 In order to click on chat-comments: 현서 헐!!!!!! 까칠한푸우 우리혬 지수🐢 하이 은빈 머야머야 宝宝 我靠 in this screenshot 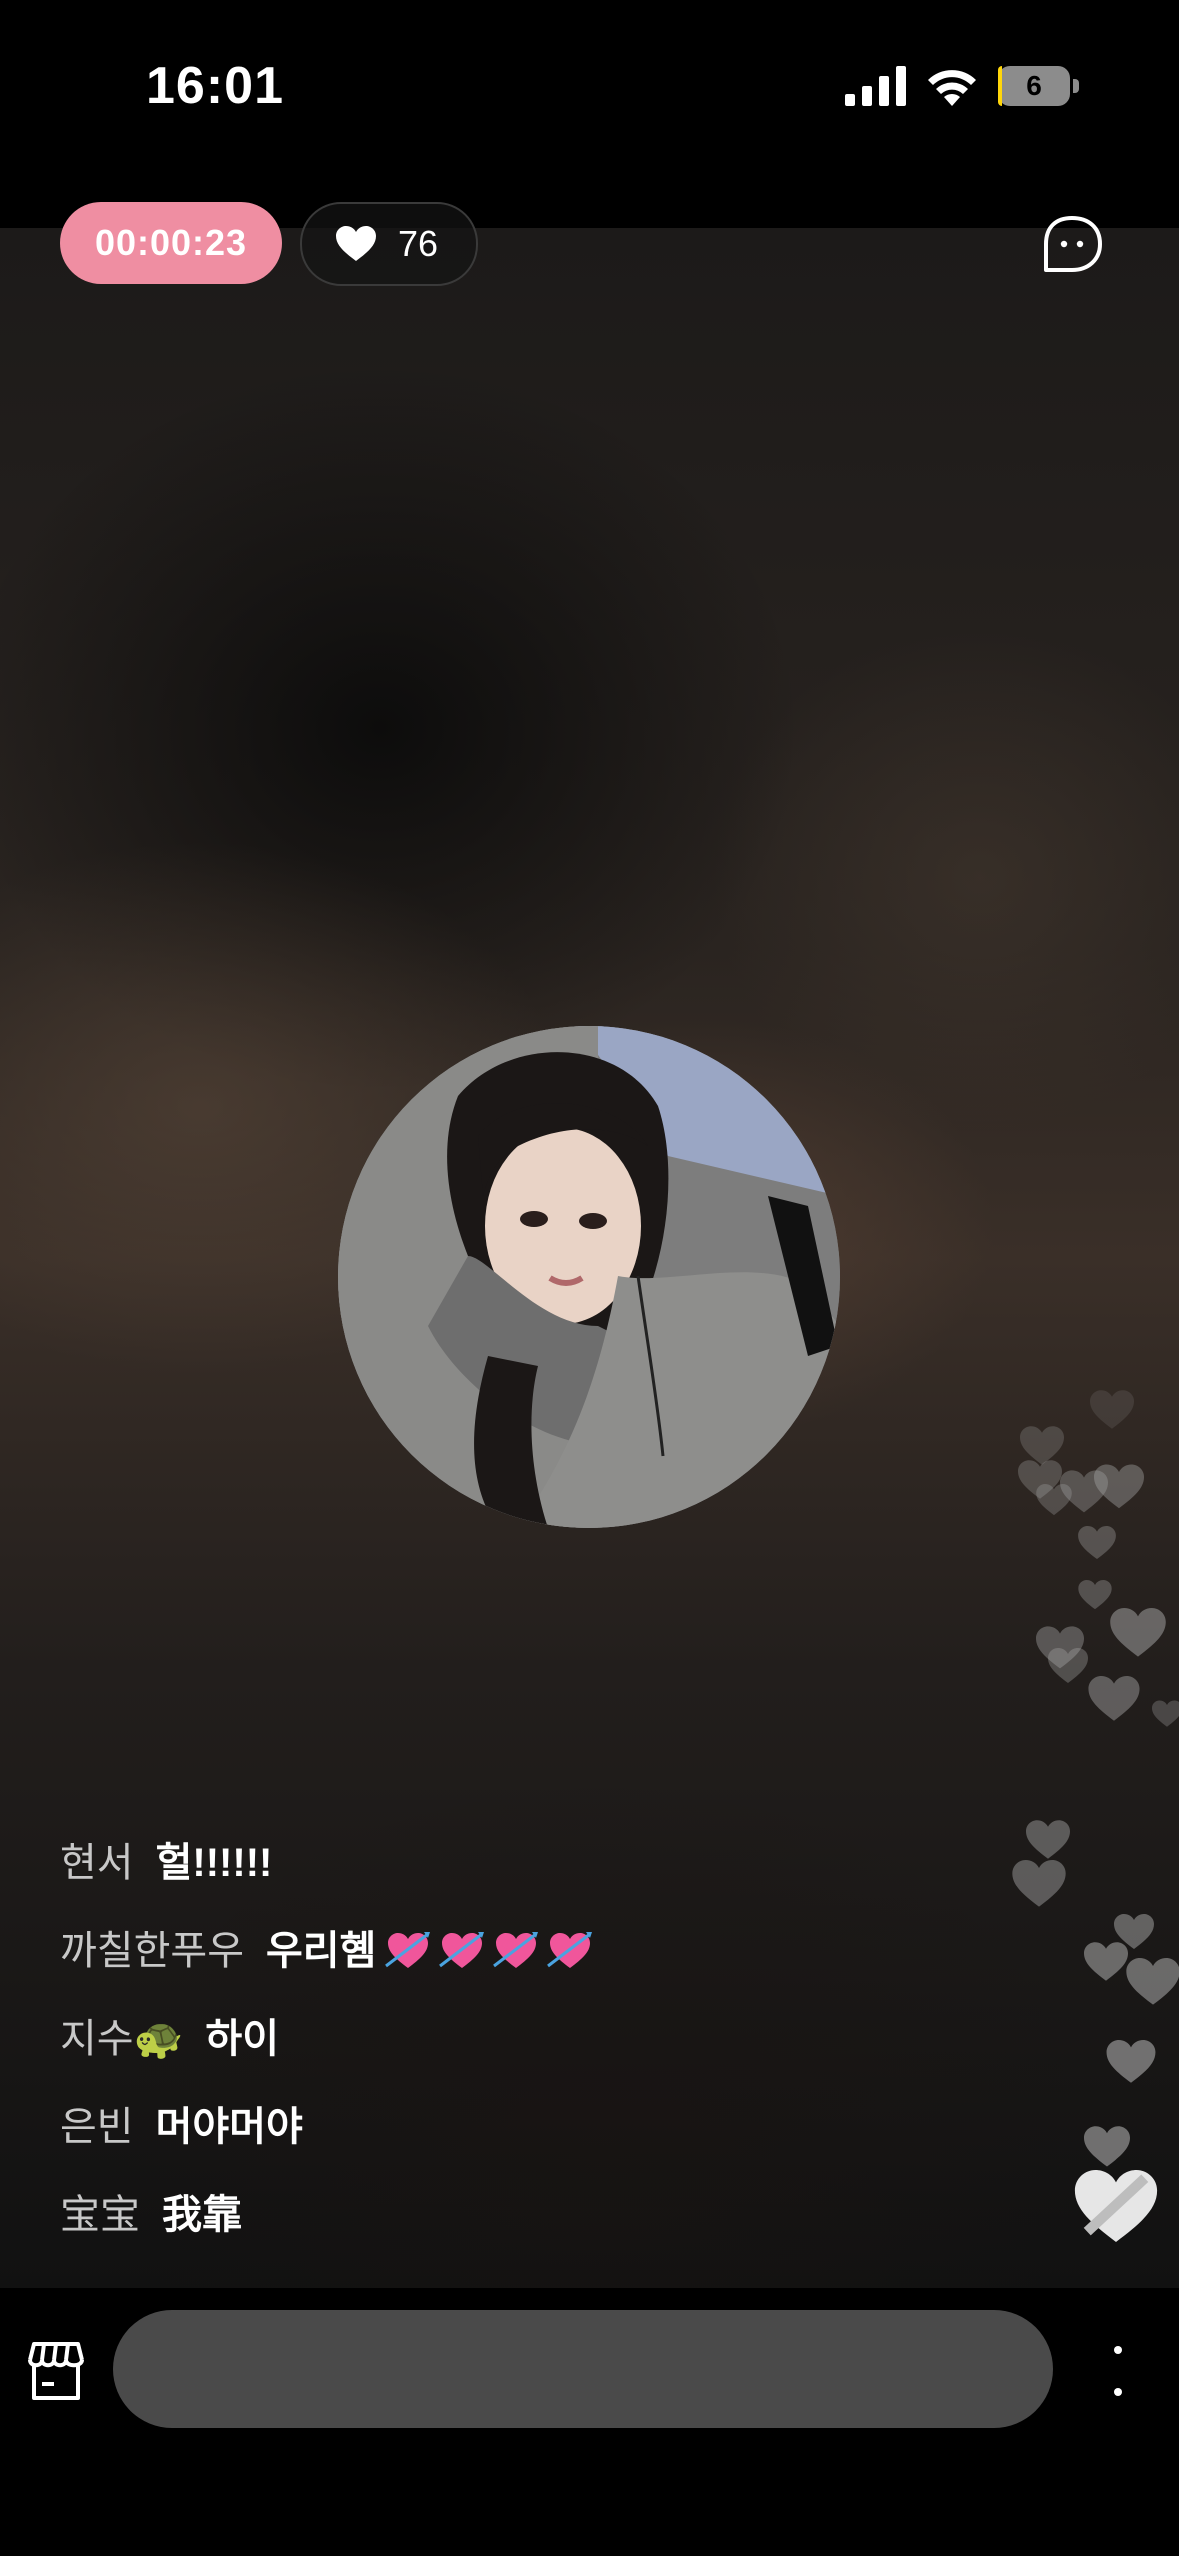, I will do `click(510, 2050)`.